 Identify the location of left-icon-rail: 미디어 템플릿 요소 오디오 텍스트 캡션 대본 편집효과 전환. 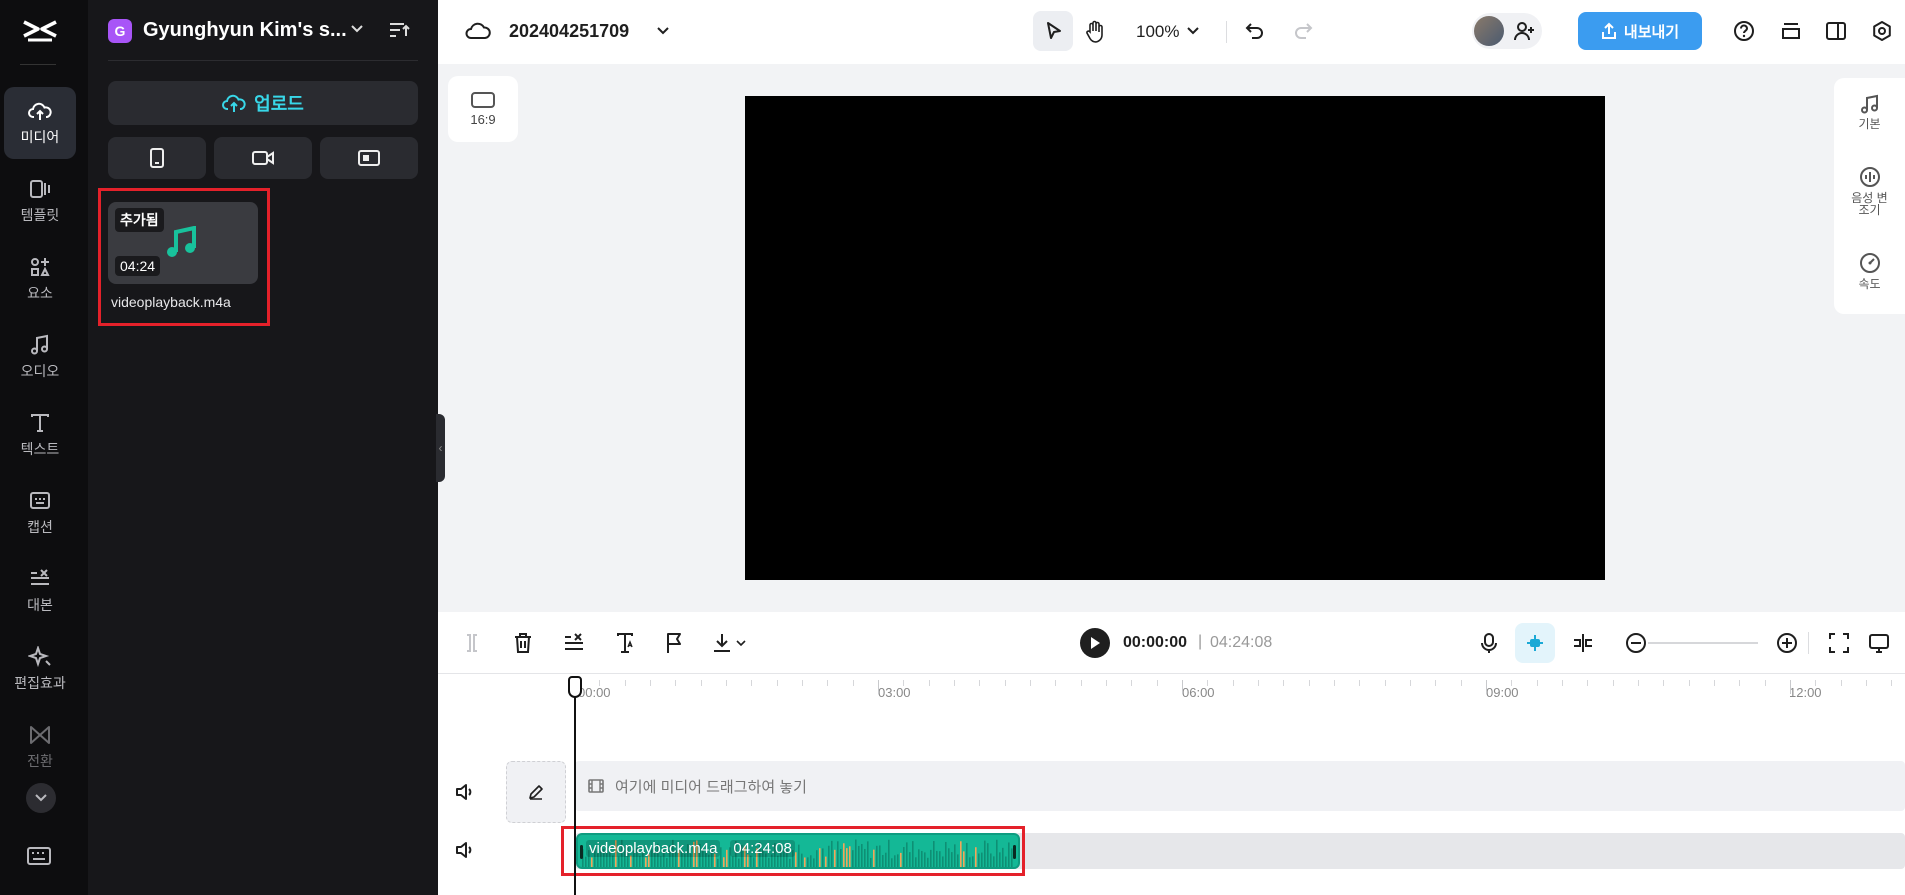
(44, 447).